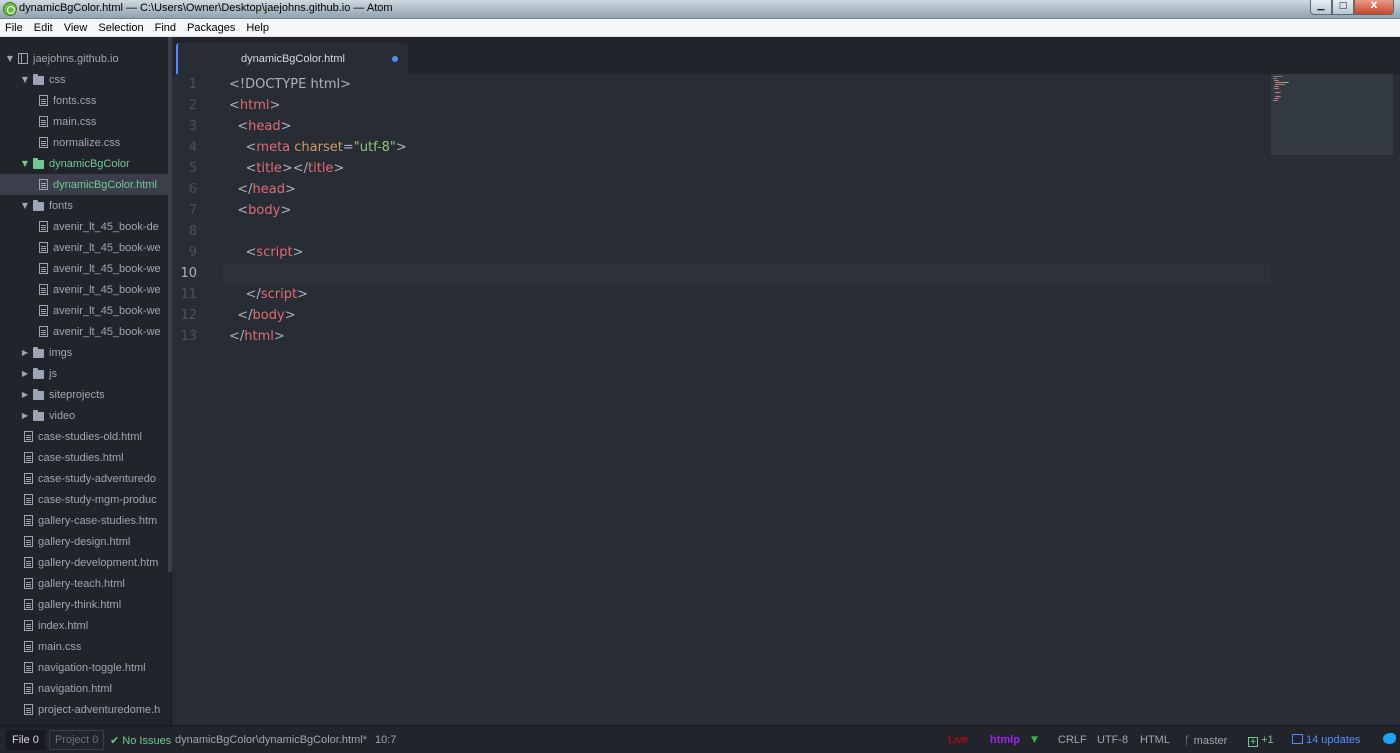 Image resolution: width=1400 pixels, height=753 pixels. I want to click on git-changes: + +1, so click(1261, 740).